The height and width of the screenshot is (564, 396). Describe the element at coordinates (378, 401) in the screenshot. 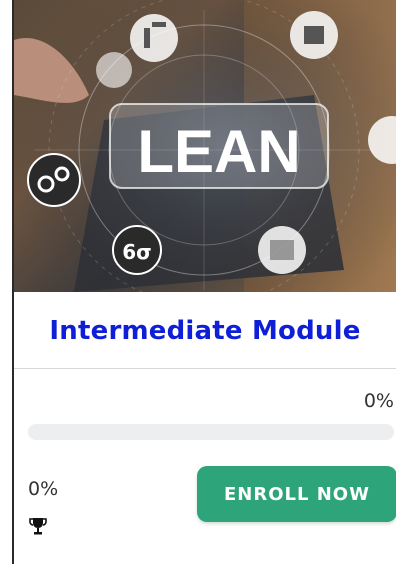

I see `progress-percent-top: 0%` at that location.